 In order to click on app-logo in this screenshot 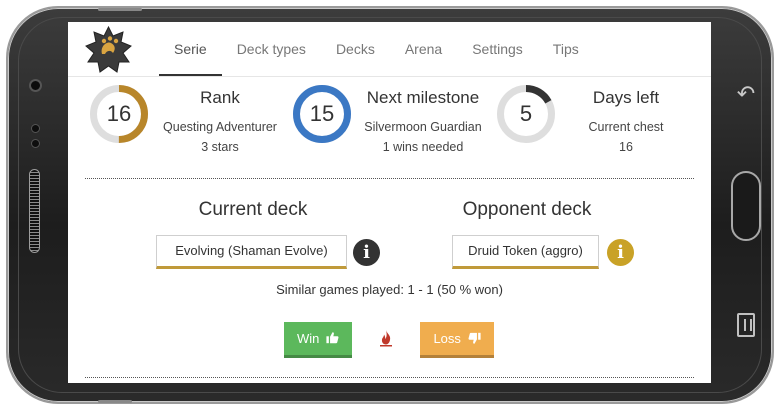, I will do `click(108, 49)`.